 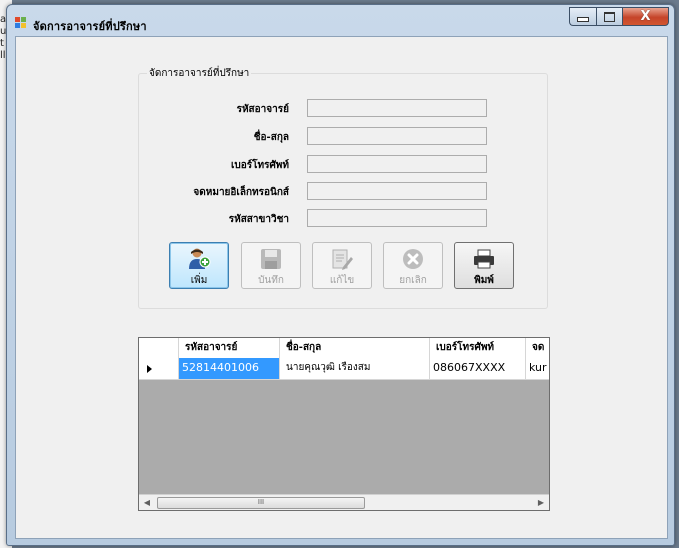 I want to click on minimize-icon, so click(x=583, y=19).